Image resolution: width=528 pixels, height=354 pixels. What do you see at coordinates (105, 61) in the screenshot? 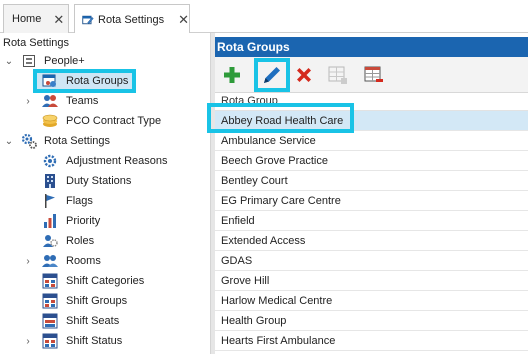
I see `tree-item-people-plus: ⌄ People+` at bounding box center [105, 61].